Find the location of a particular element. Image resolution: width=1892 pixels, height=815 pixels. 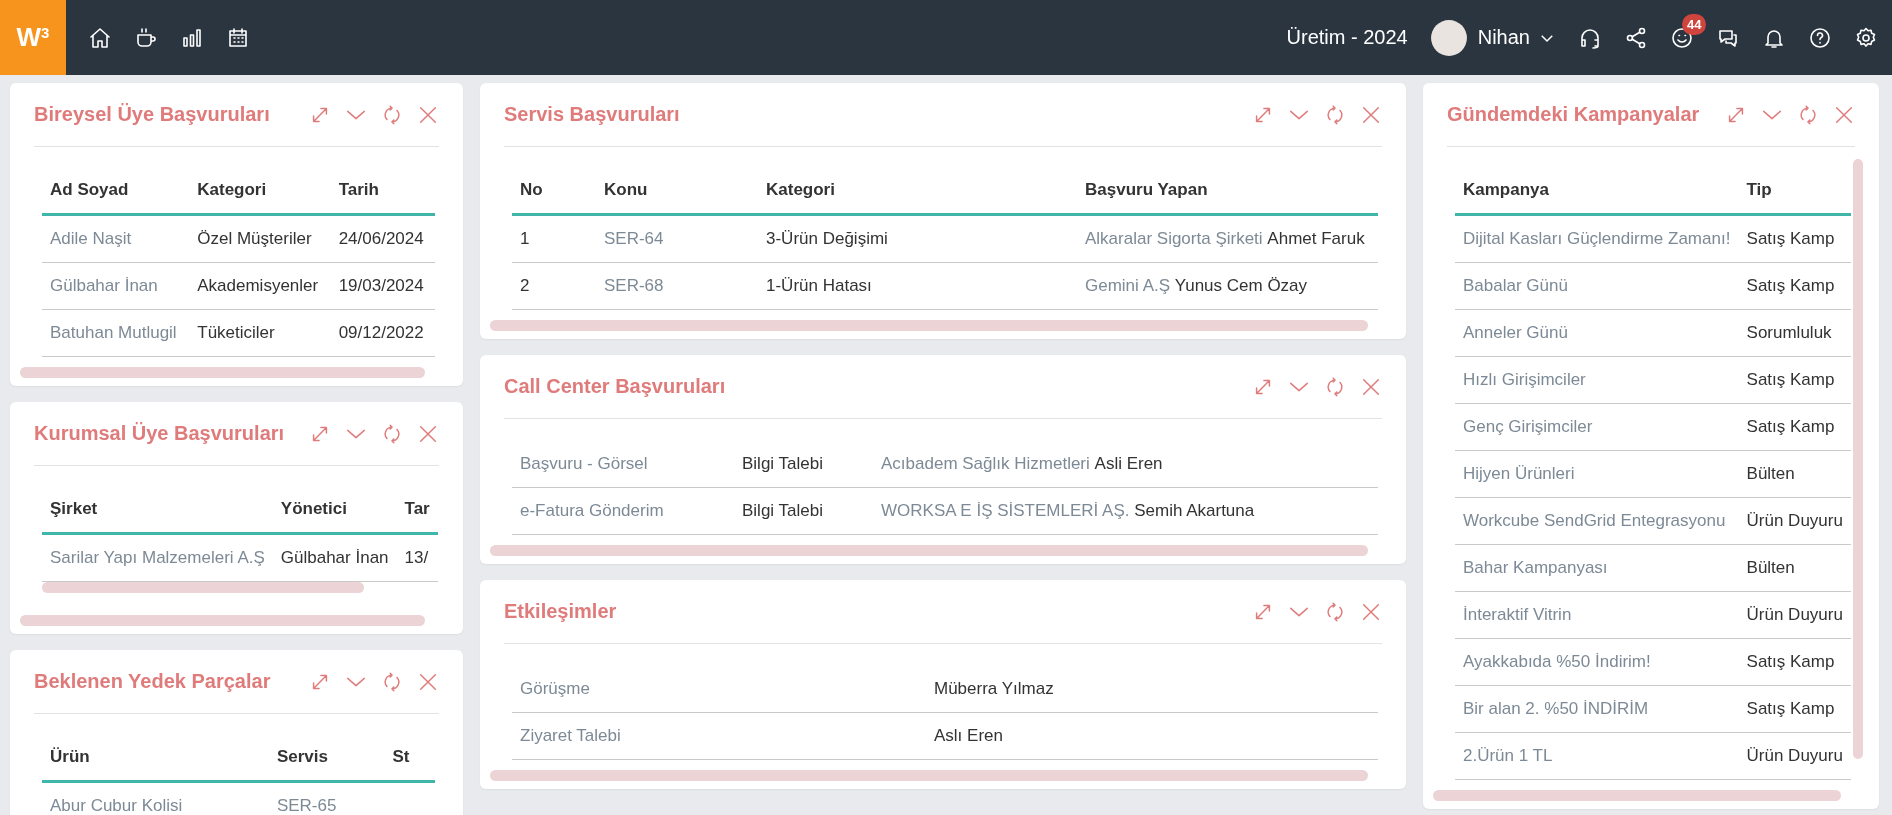

panel-title: Servis Başvuruları is located at coordinates (592, 114).